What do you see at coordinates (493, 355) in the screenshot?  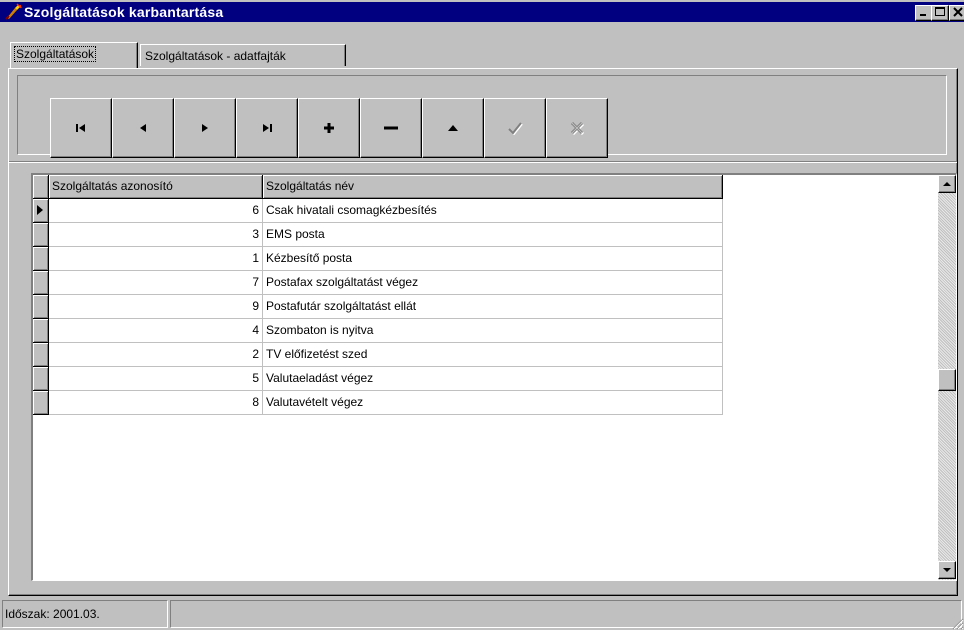 I see `cell-name: TV előfizetést szed` at bounding box center [493, 355].